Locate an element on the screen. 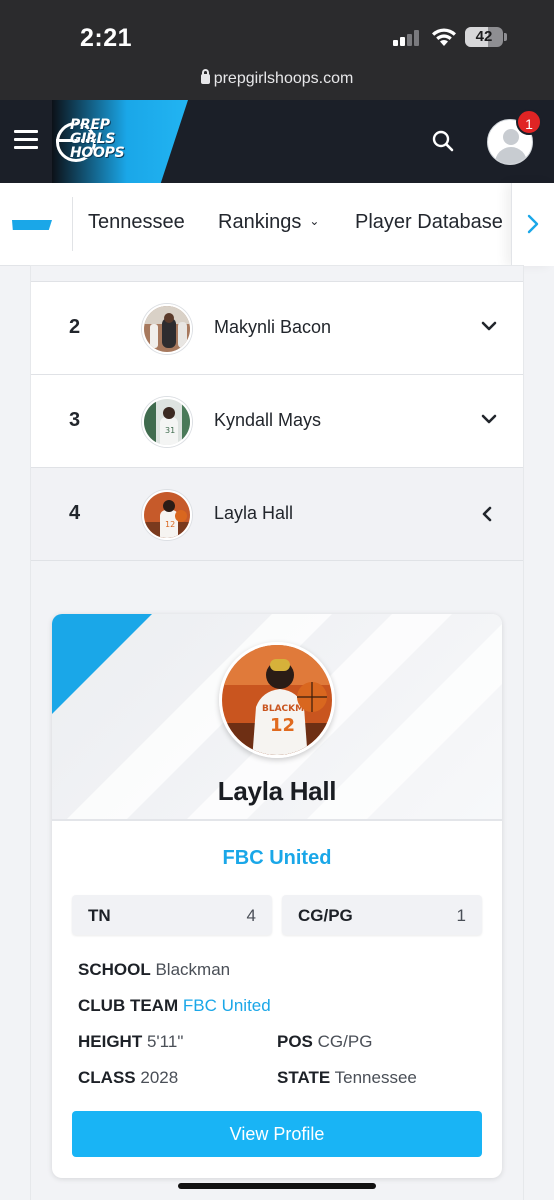 The width and height of the screenshot is (554, 1200). subnav-rankings: Rankings ⌄ is located at coordinates (268, 222).